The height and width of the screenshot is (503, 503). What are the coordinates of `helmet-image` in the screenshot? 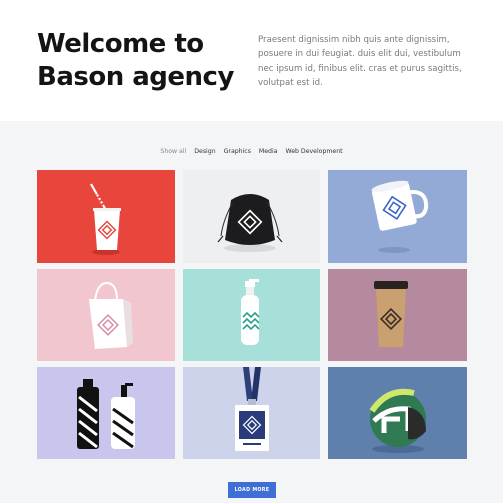 It's located at (397, 413).